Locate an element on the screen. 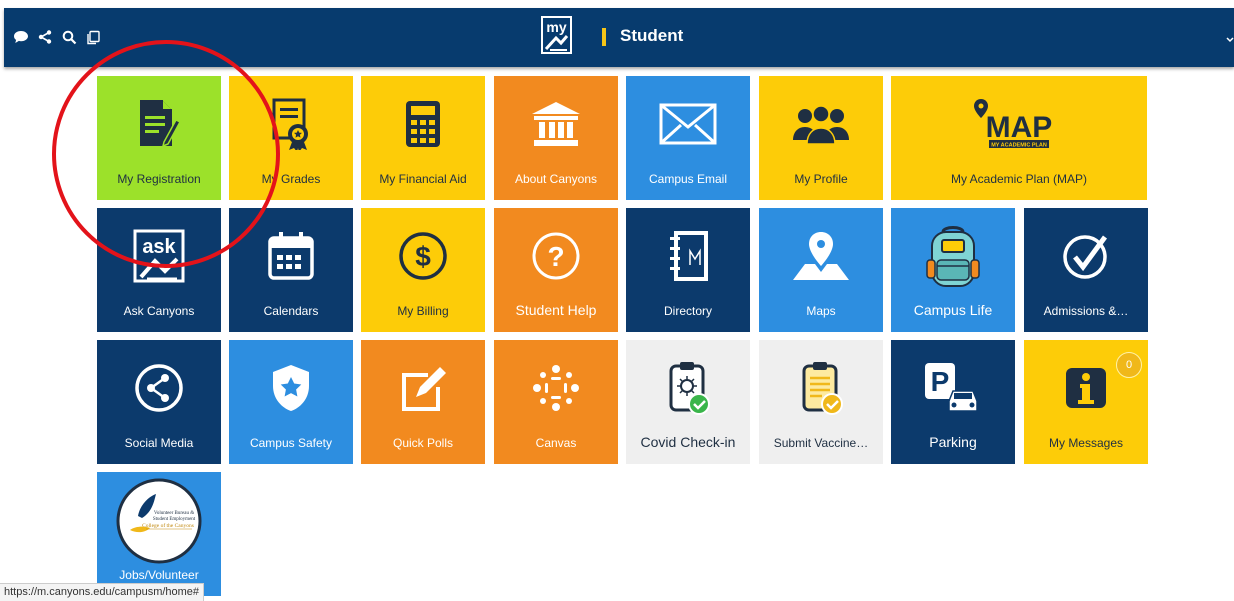 The width and height of the screenshot is (1234, 601). group-icon is located at coordinates (821, 124).